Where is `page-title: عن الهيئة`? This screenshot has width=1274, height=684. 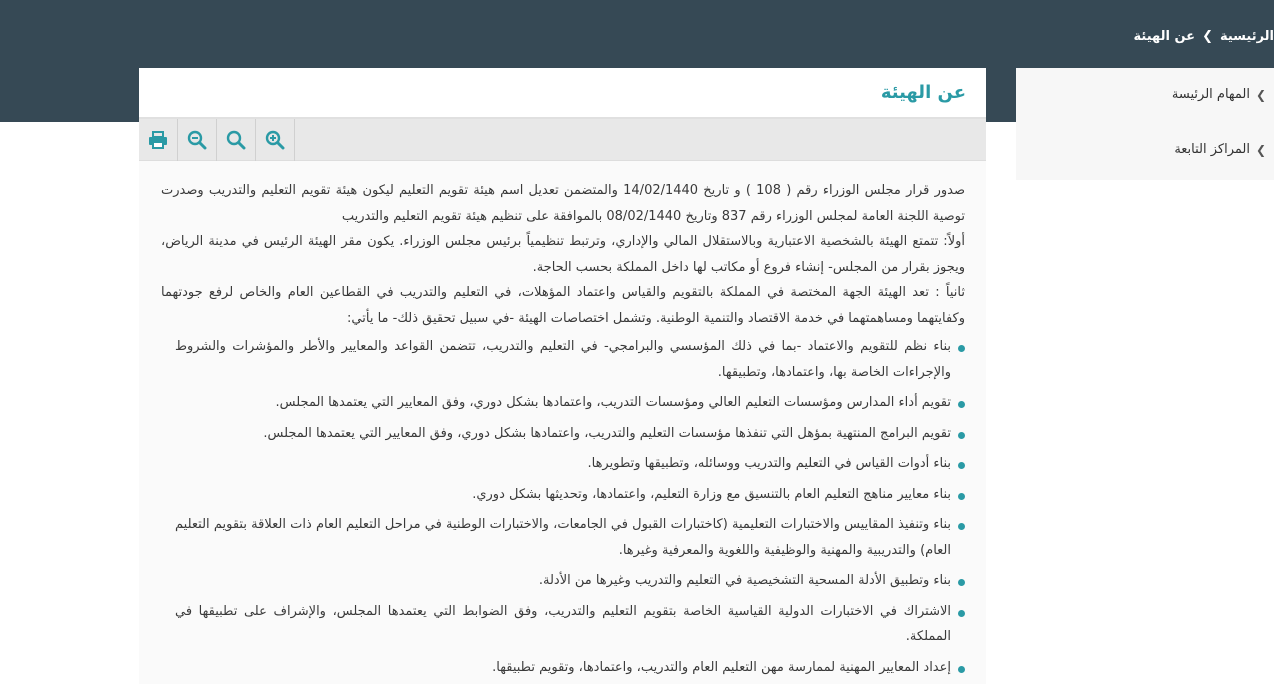
page-title: عن الهيئة is located at coordinates (923, 92).